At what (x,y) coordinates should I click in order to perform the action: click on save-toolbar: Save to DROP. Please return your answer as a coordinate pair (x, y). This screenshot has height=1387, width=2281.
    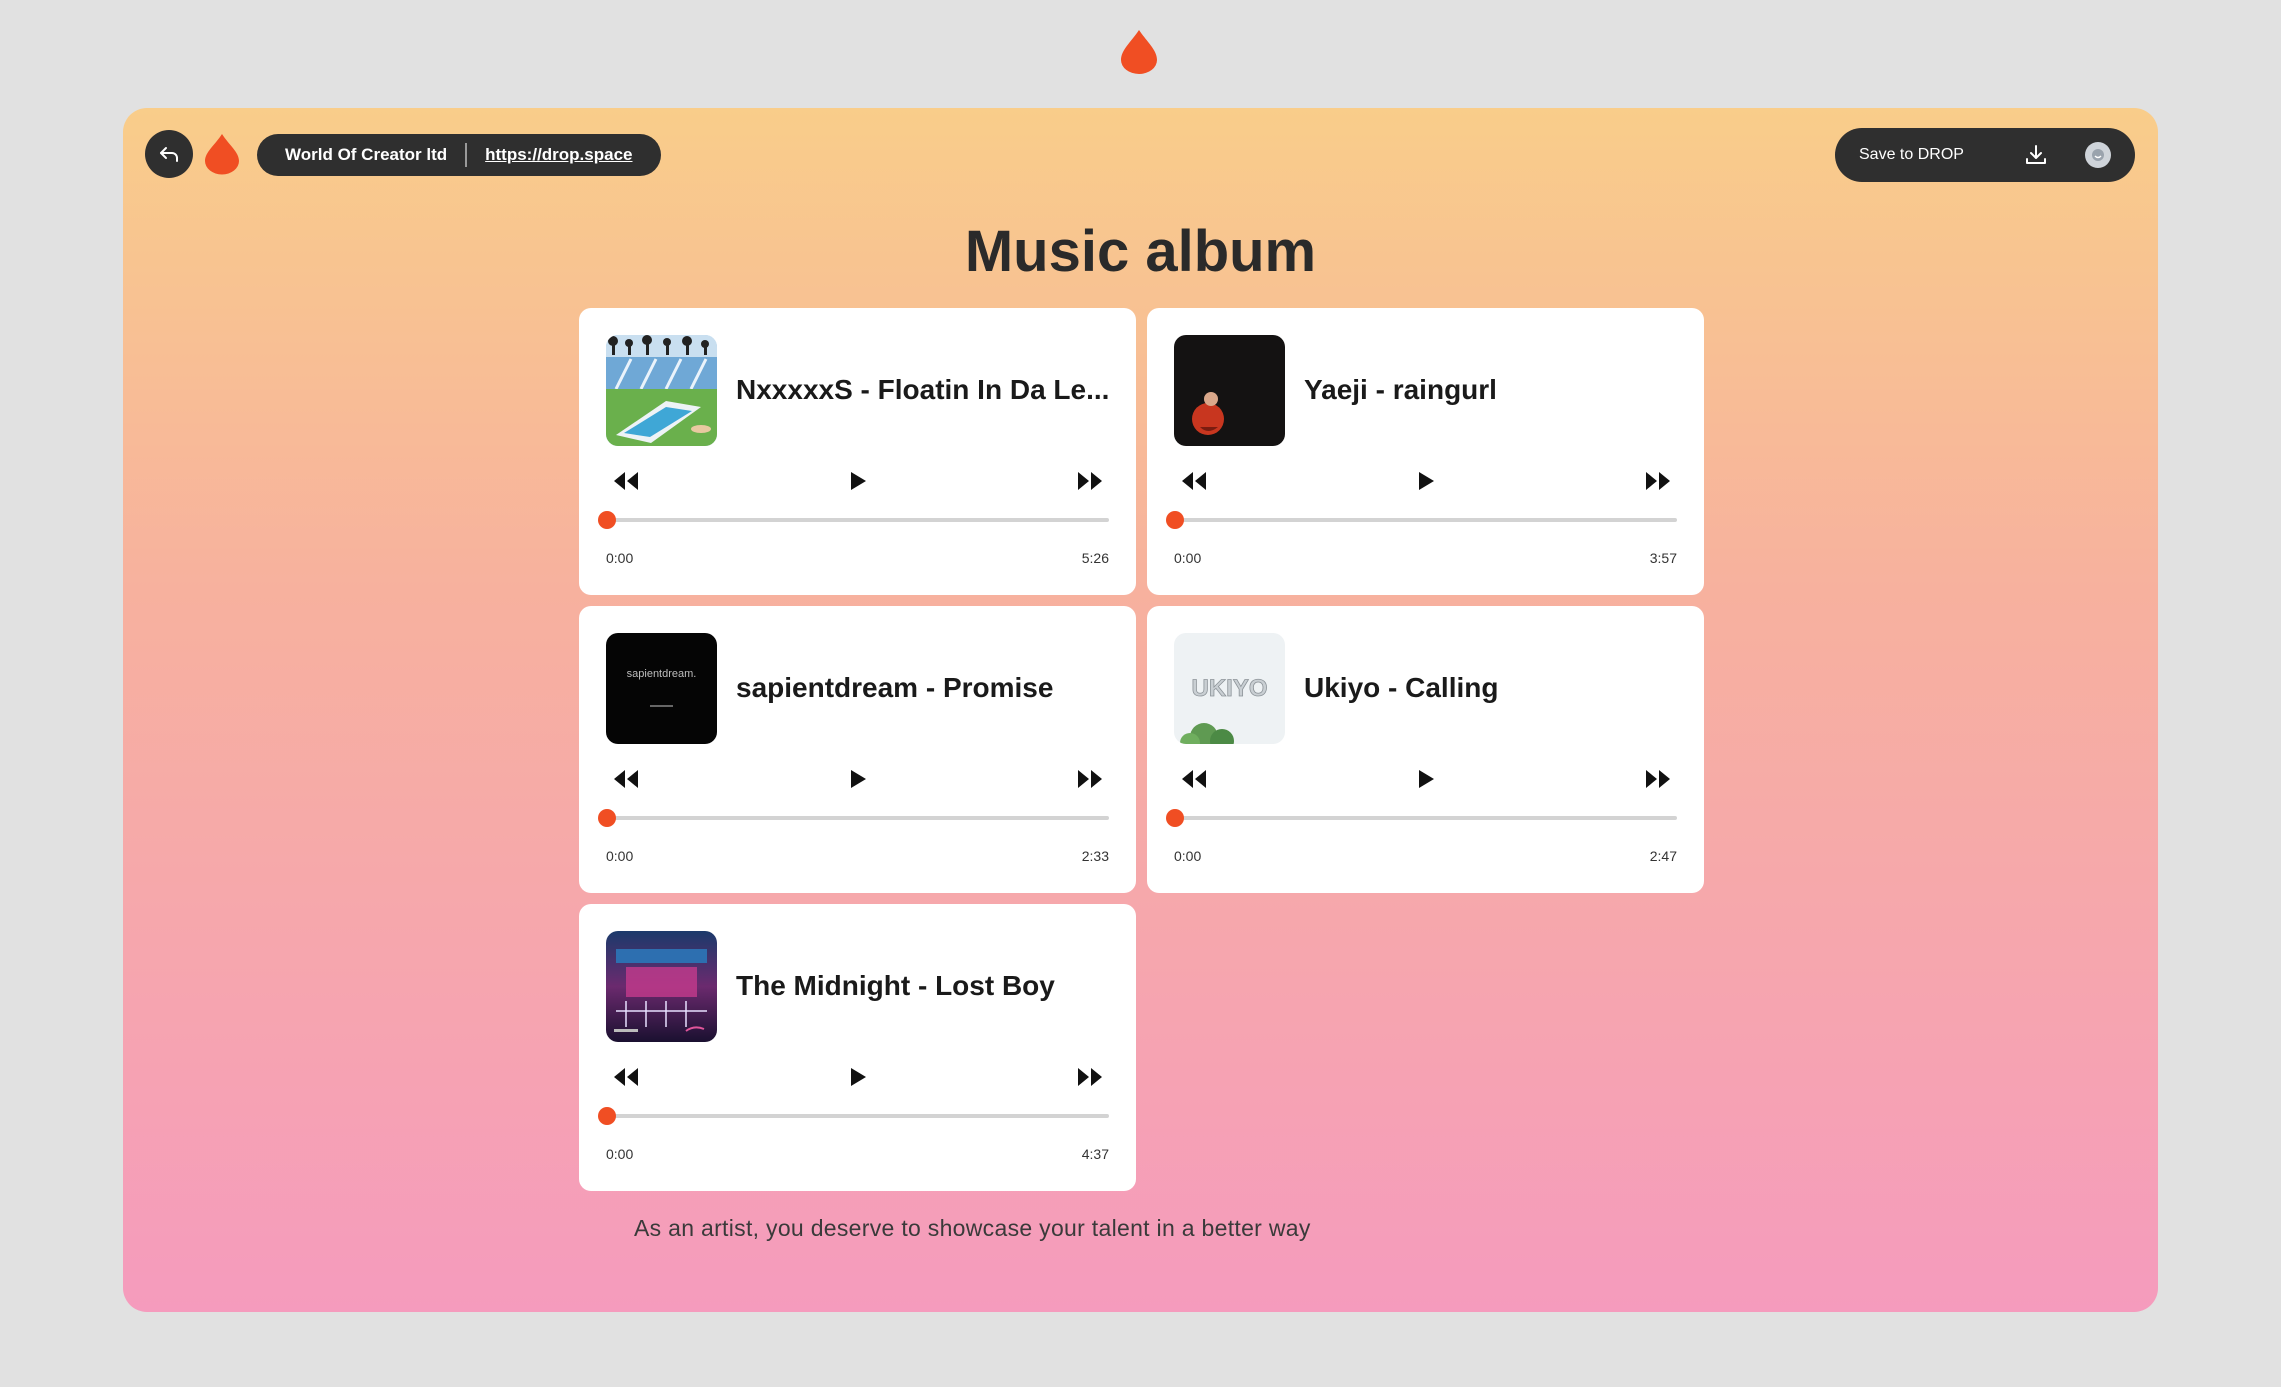
    Looking at the image, I should click on (1985, 155).